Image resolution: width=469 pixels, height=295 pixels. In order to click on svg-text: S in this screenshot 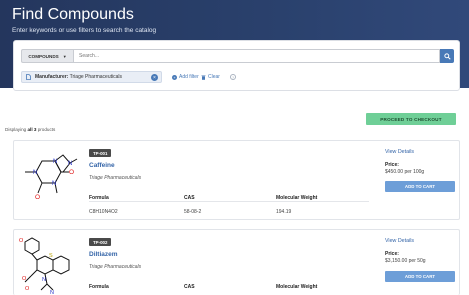, I will do `click(51, 256)`.